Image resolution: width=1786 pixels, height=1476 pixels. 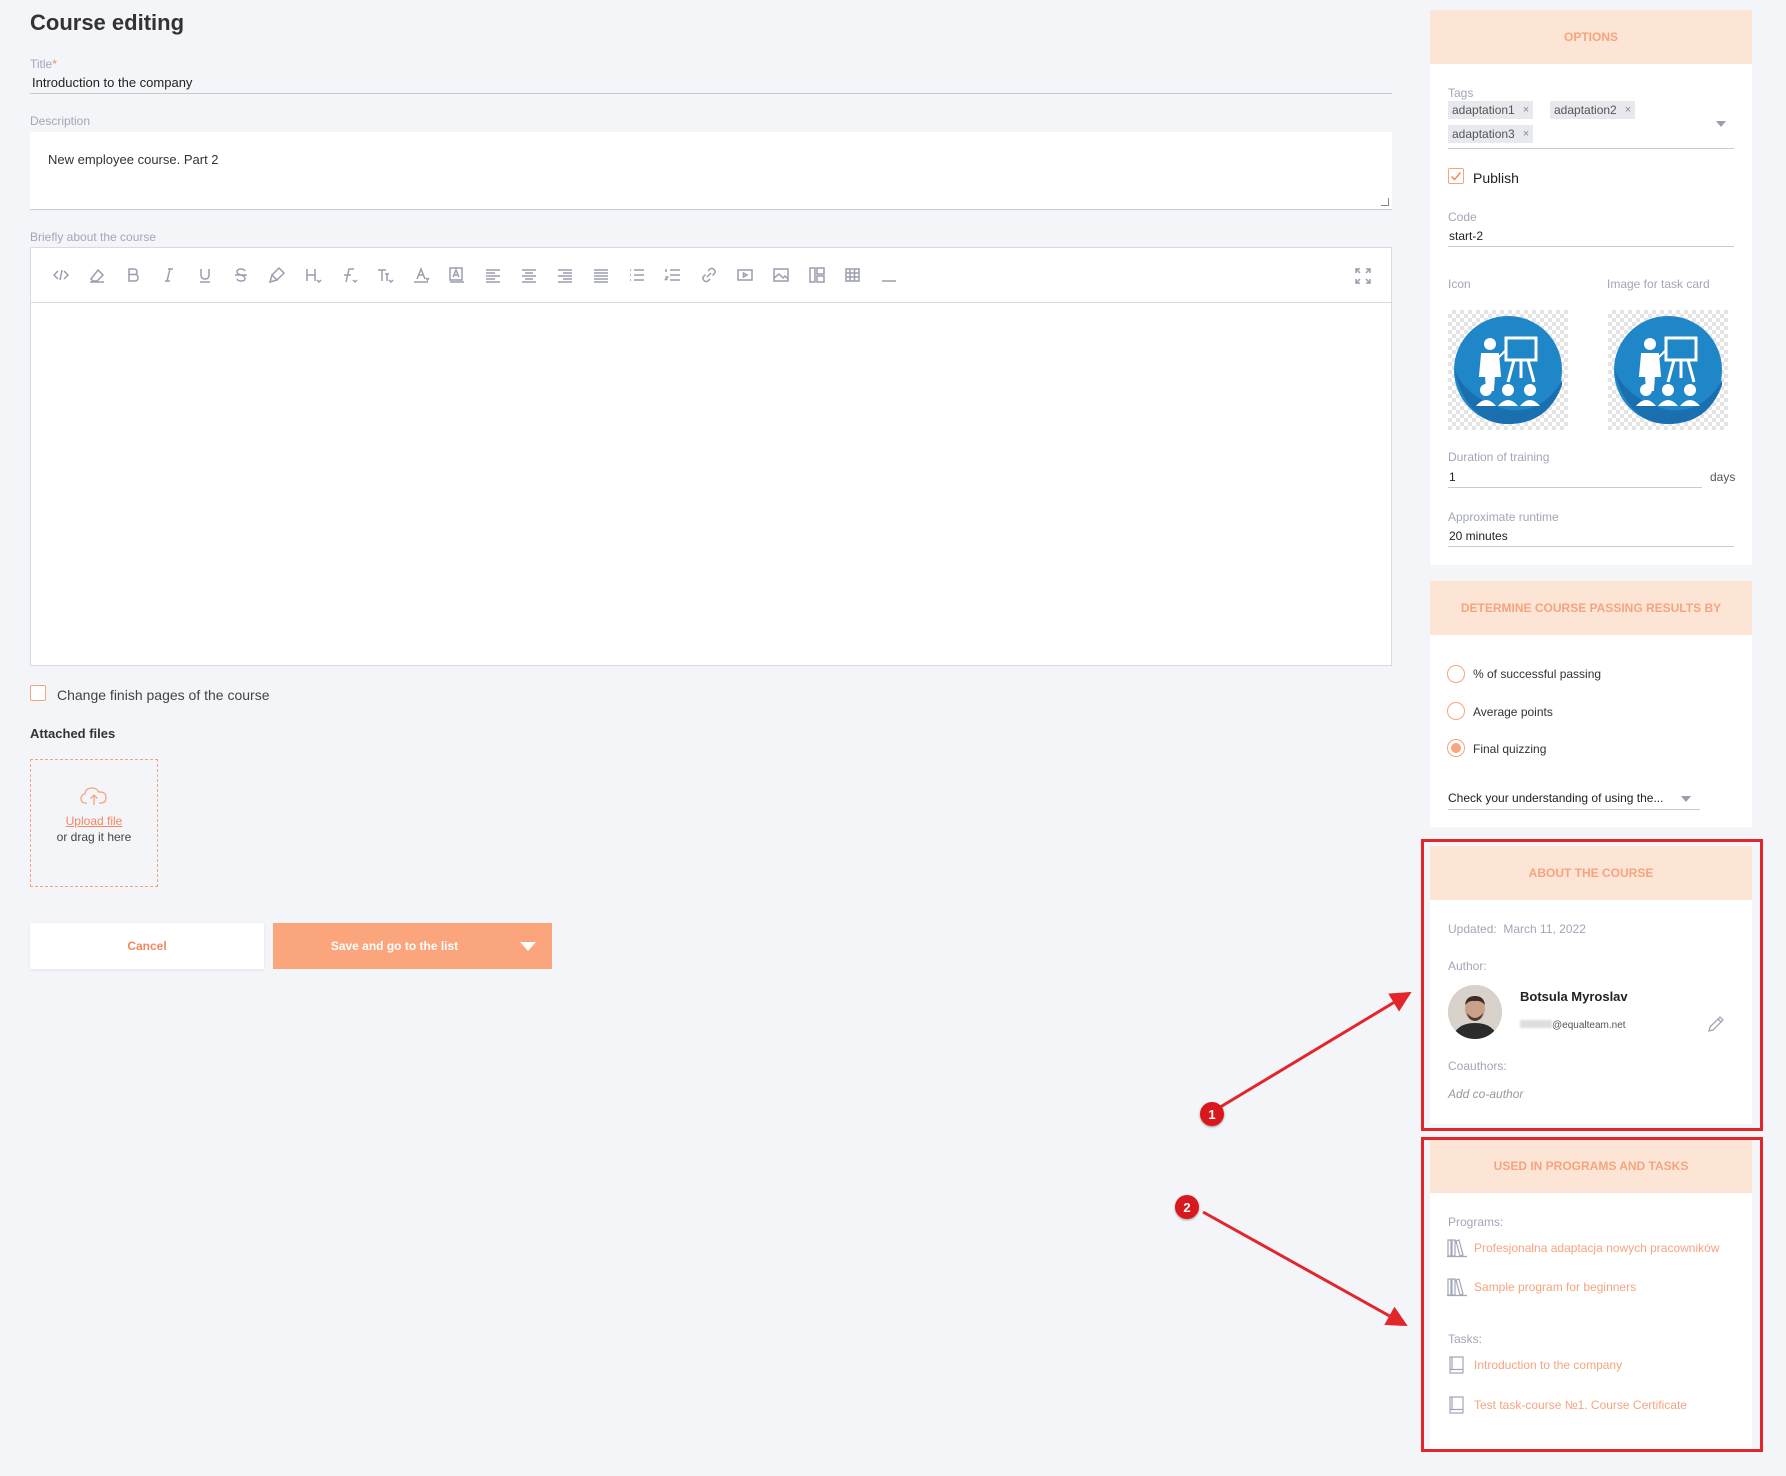 I want to click on publish-label: Publish, so click(x=1496, y=178).